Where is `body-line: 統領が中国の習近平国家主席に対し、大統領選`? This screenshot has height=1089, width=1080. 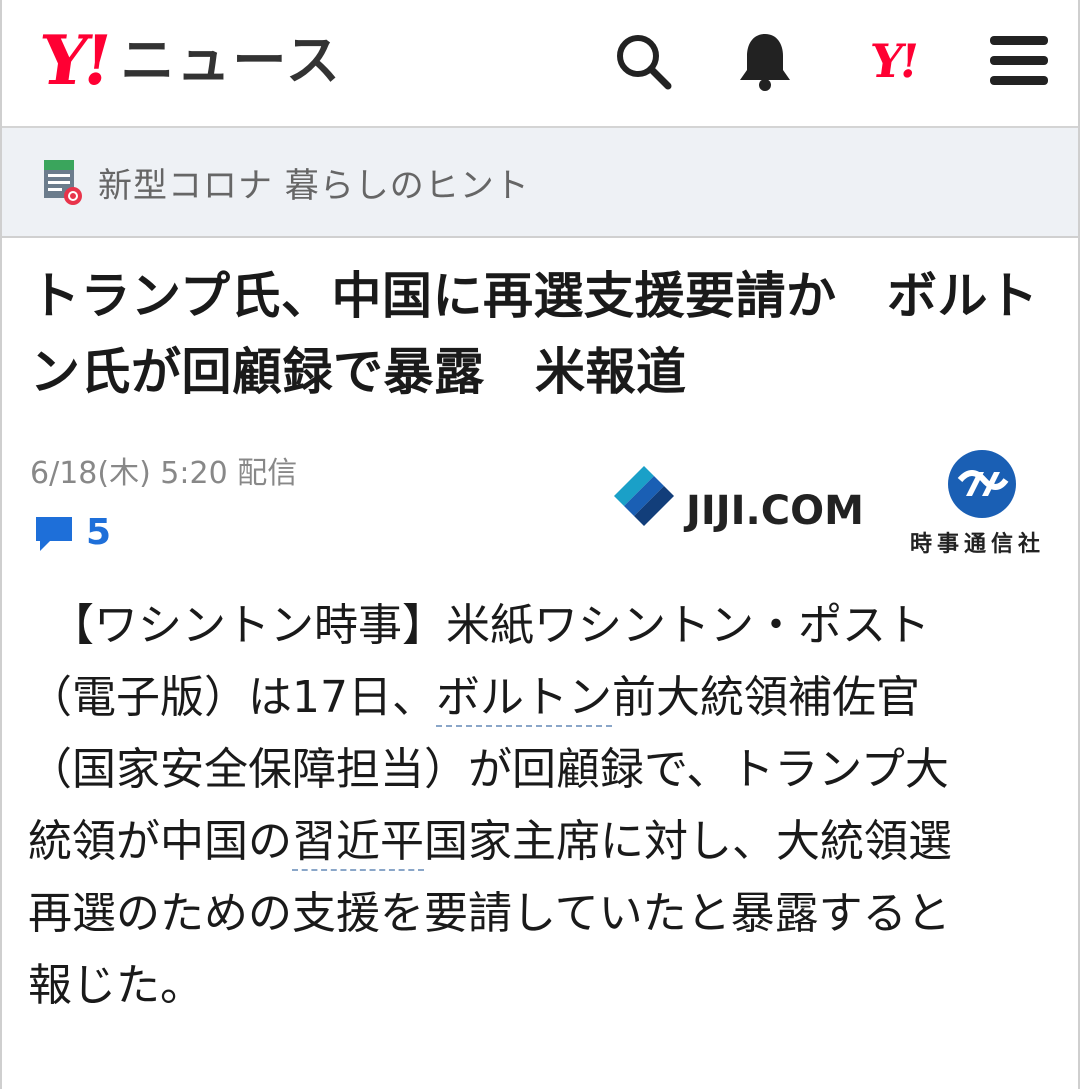 body-line: 統領が中国の習近平国家主席に対し、大統領選 is located at coordinates (543, 842).